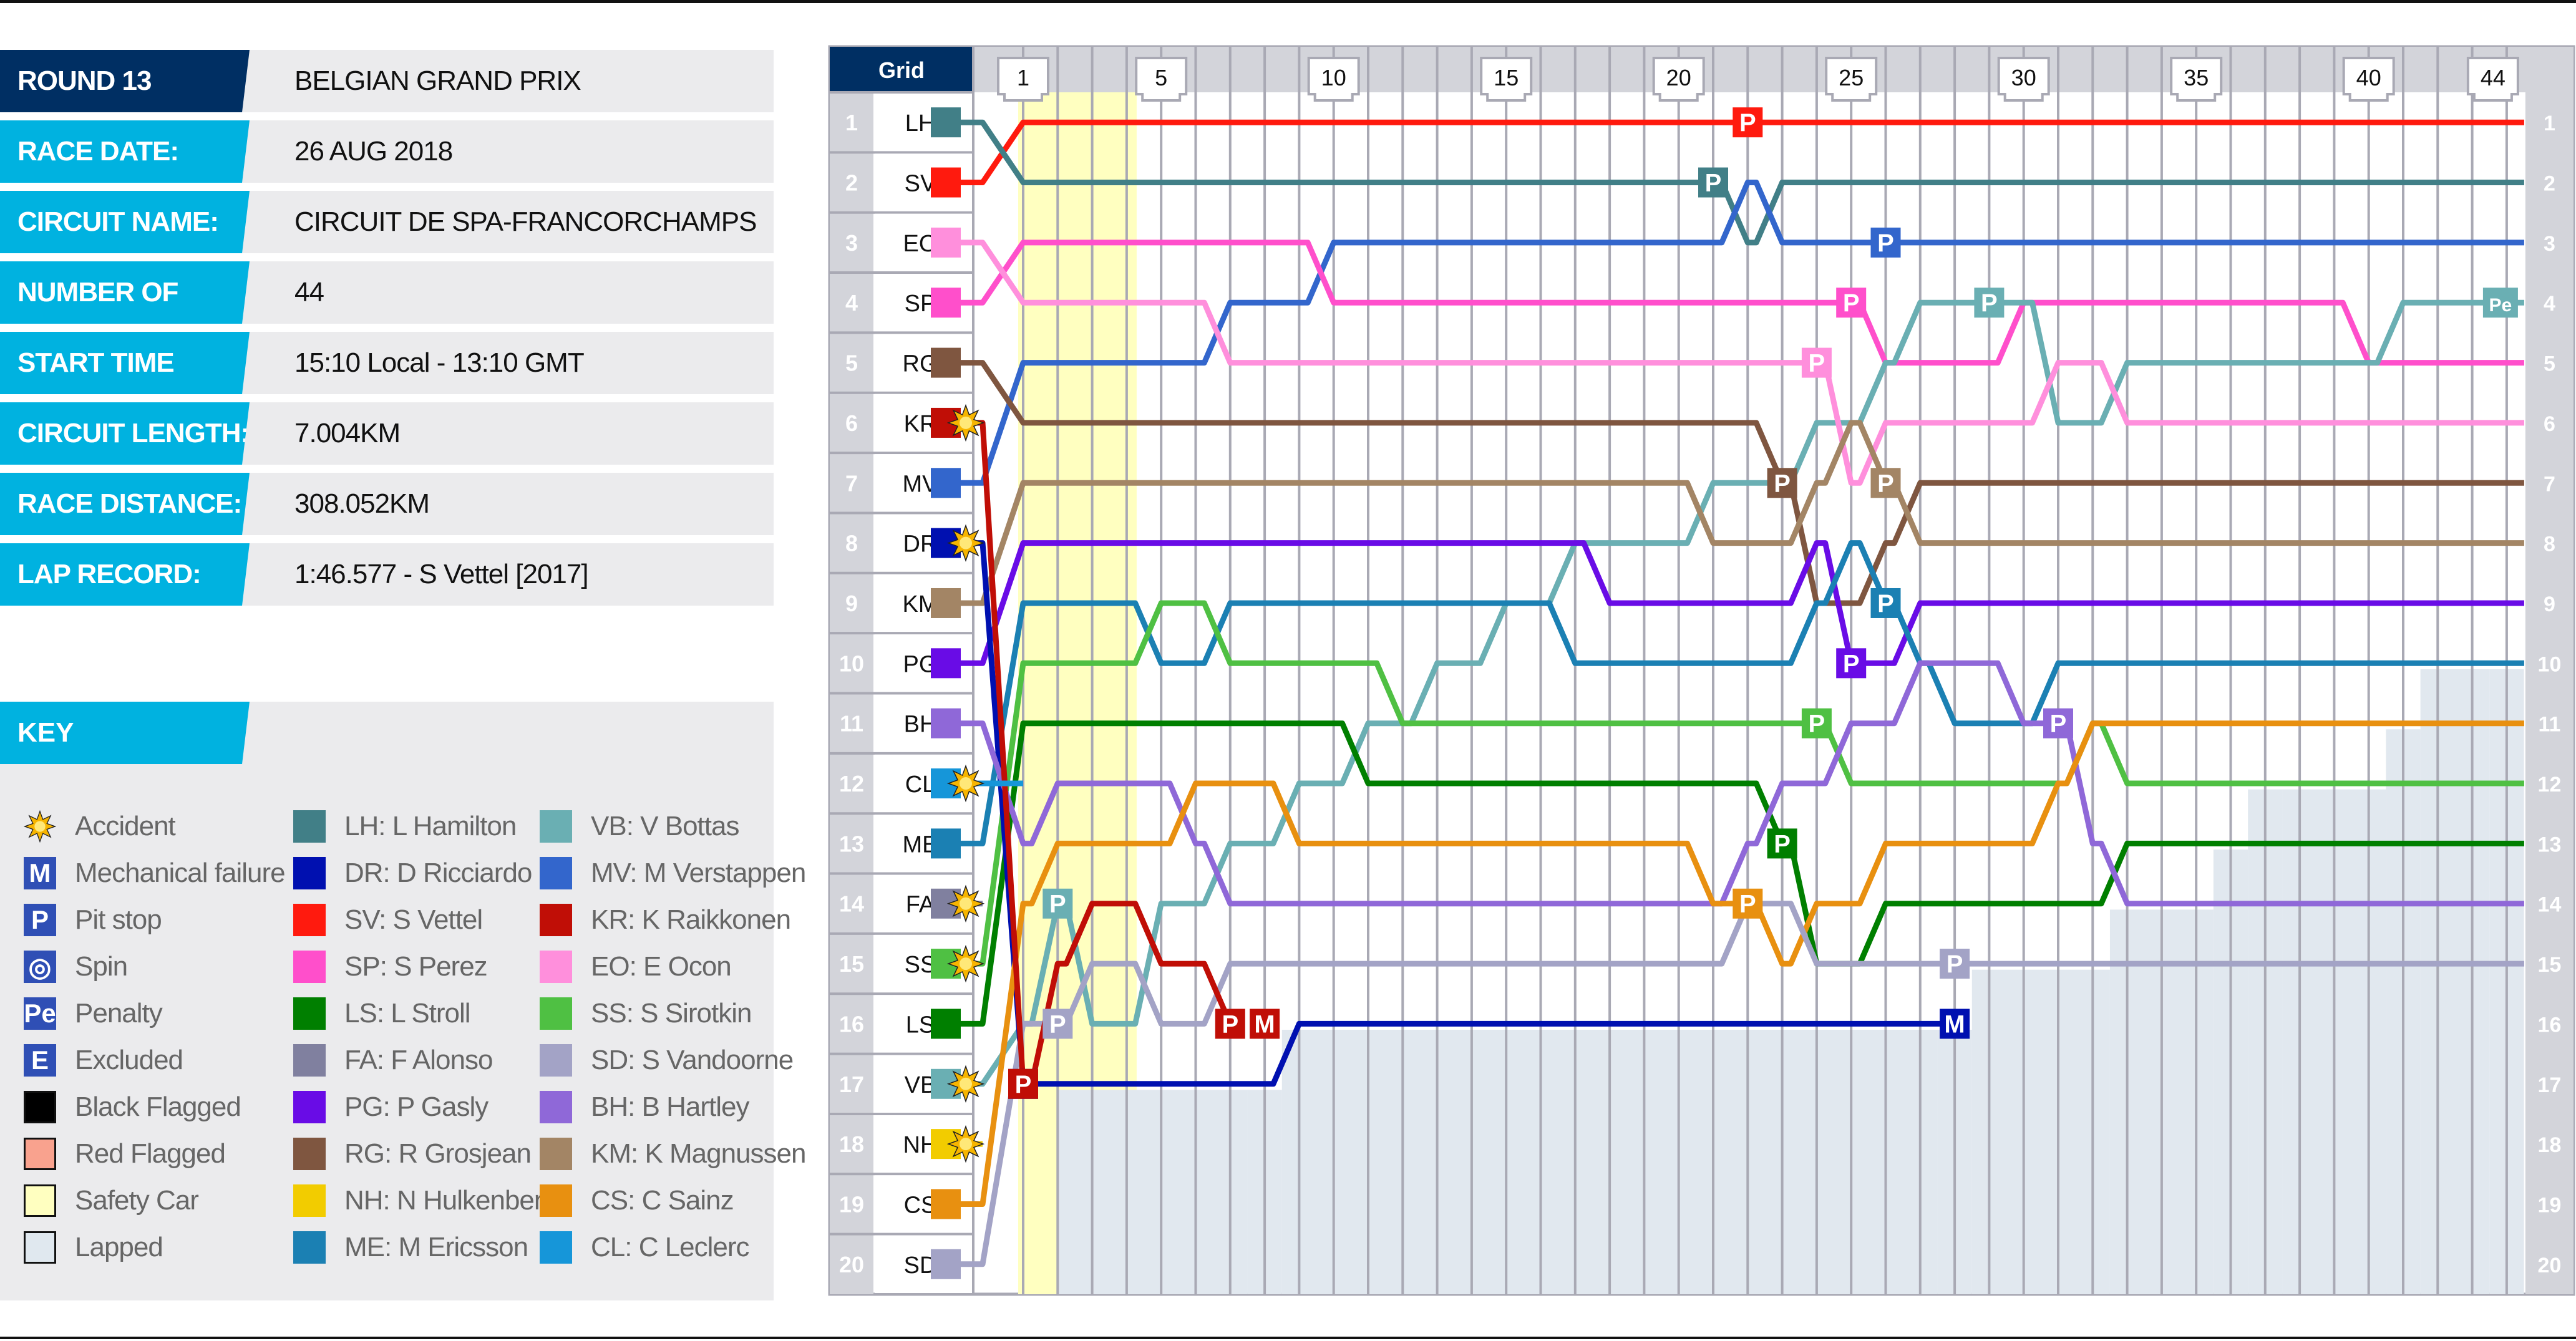 The image size is (2576, 1341). What do you see at coordinates (2550, 664) in the screenshot?
I see `right-position-number: 10` at bounding box center [2550, 664].